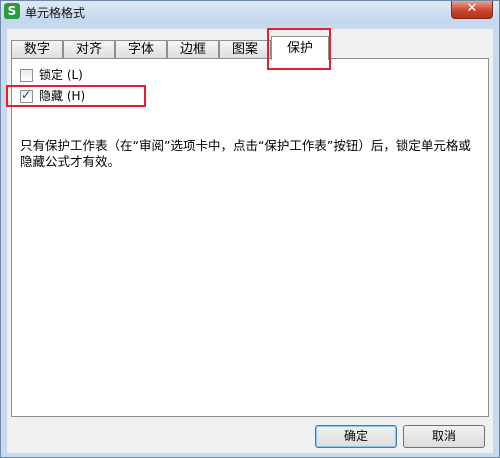 The image size is (500, 458). I want to click on locked-label: 锁定 (L), so click(61, 75).